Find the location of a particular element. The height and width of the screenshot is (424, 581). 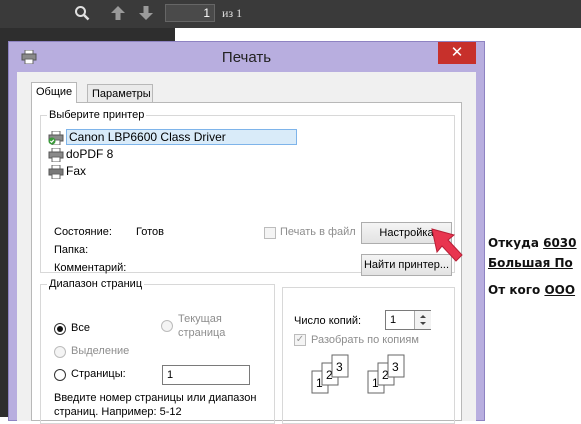

doc-from-line: Откуда 6030 is located at coordinates (532, 243).